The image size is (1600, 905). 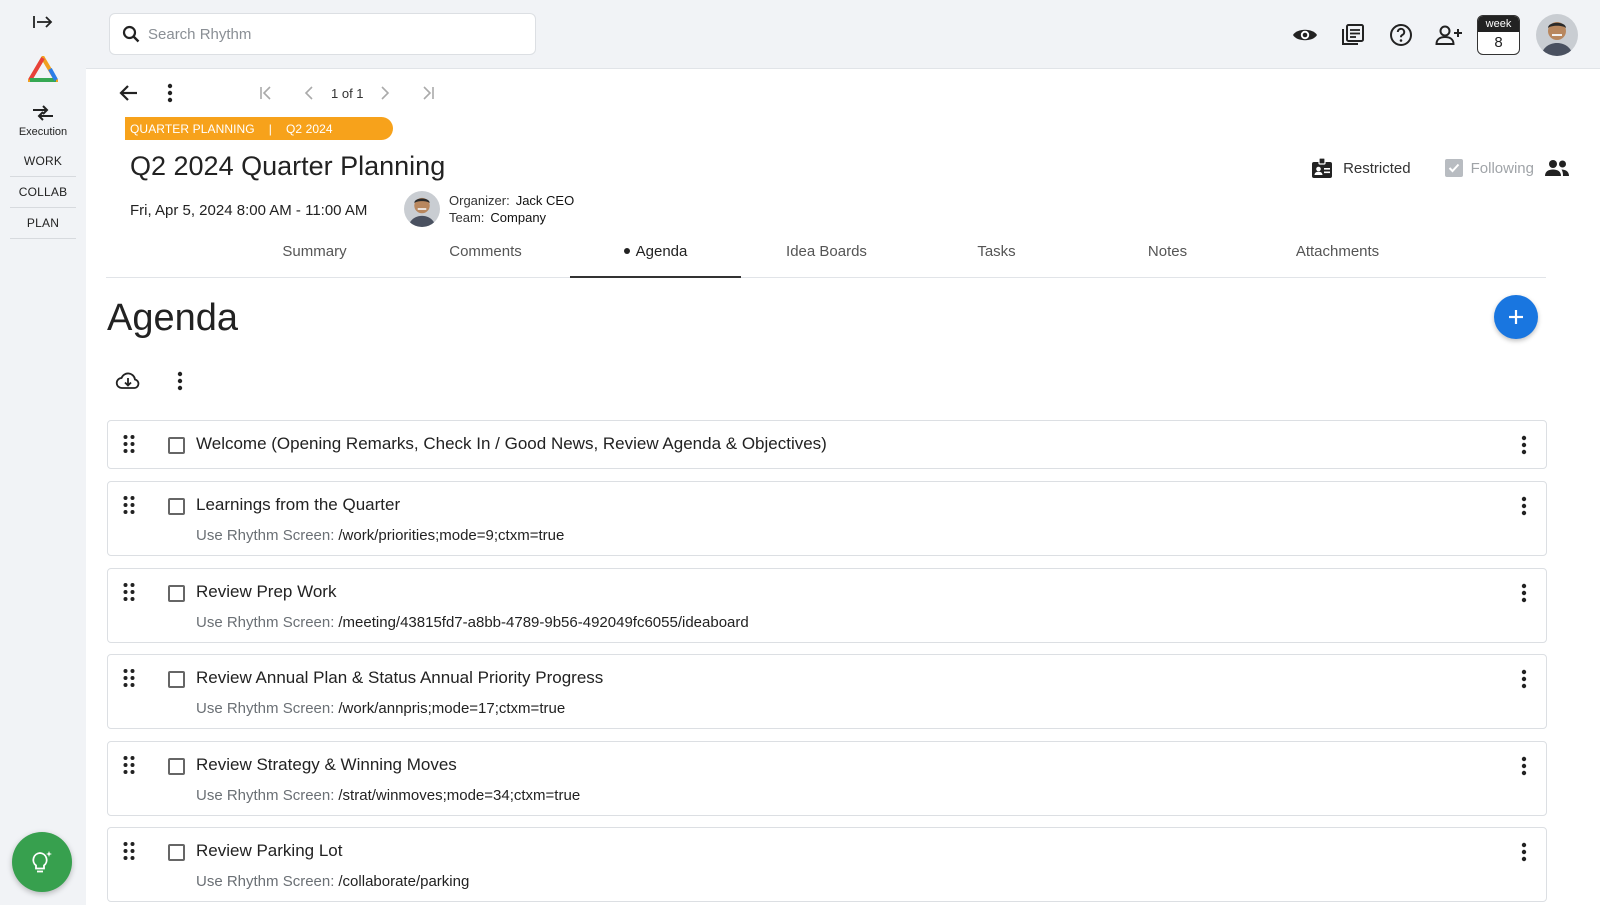 What do you see at coordinates (1440, 168) in the screenshot?
I see `meeting-status-area: Restricted Following` at bounding box center [1440, 168].